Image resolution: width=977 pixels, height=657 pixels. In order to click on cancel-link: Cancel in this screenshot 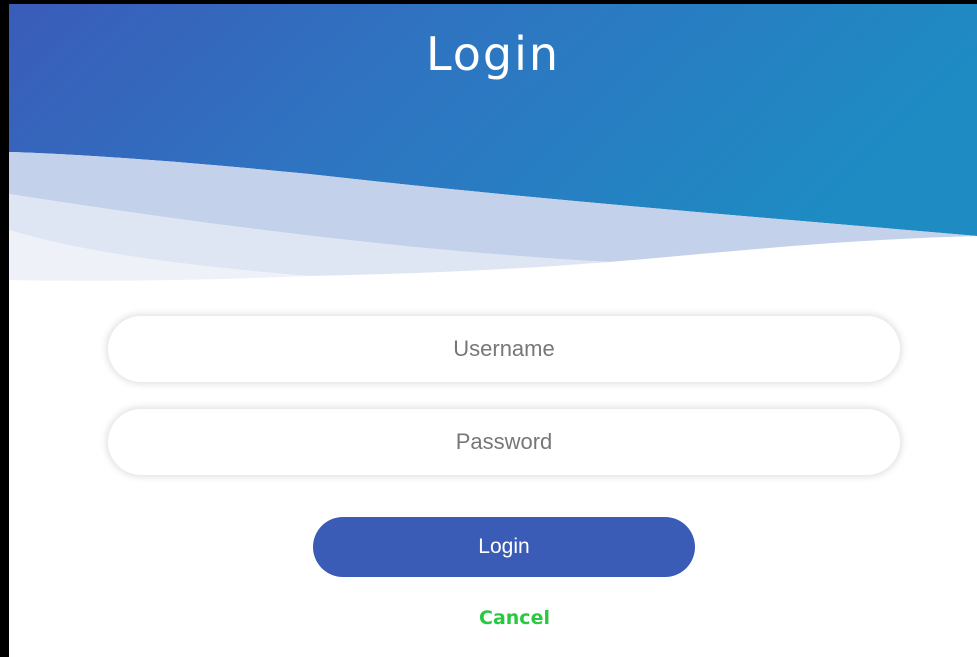, I will do `click(493, 618)`.